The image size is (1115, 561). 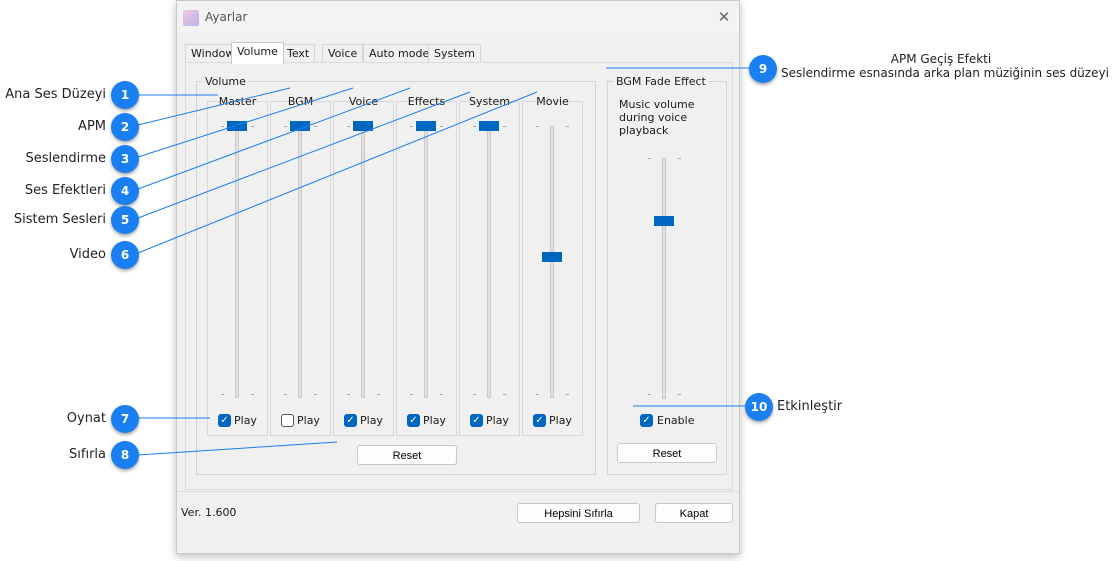 I want to click on annotation-text-6: Video, so click(x=87, y=254).